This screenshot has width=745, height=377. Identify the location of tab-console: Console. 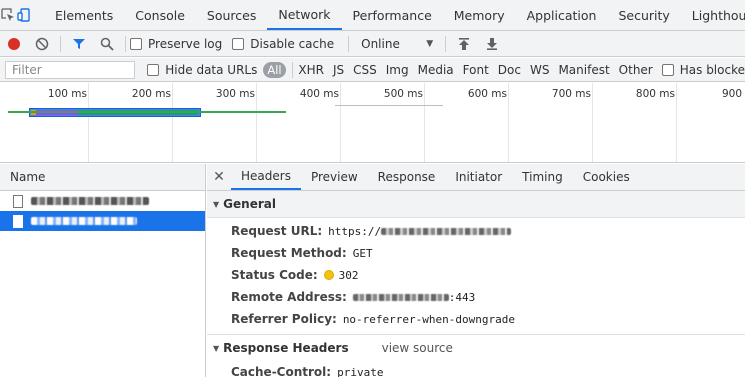
(160, 15).